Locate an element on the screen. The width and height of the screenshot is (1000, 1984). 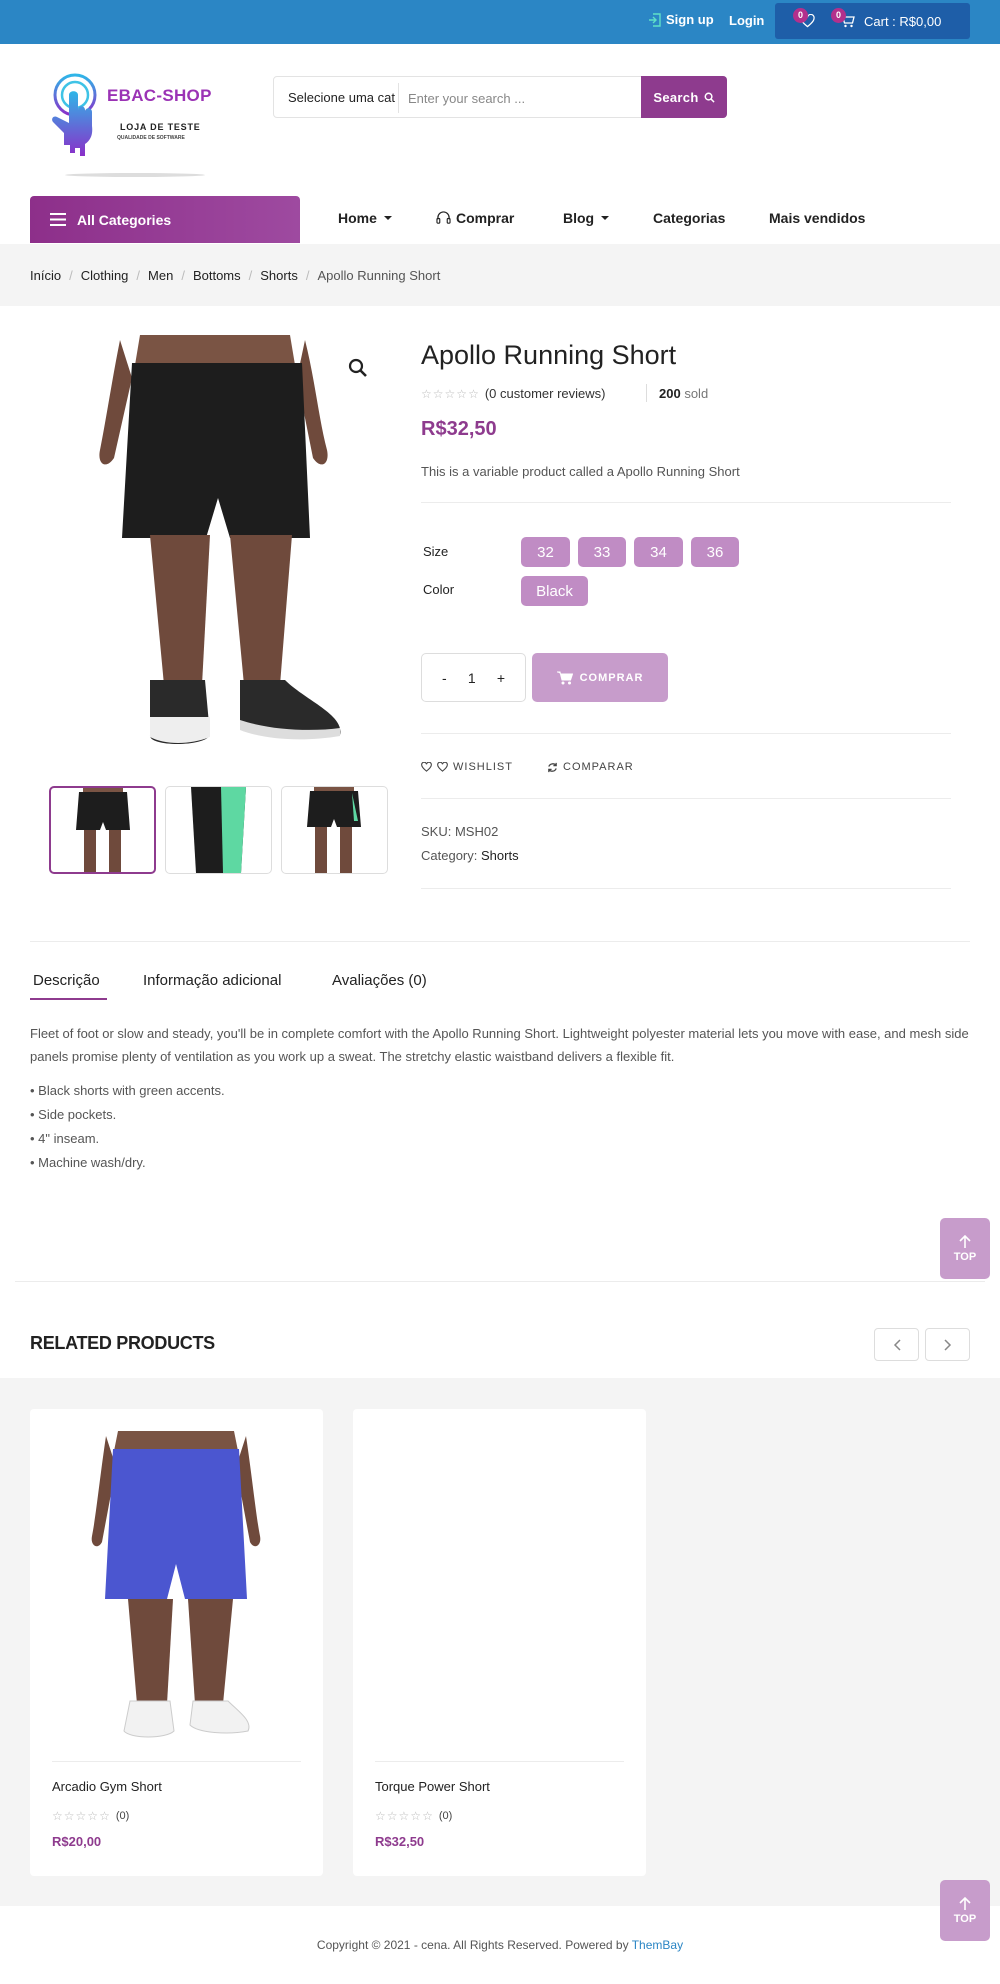
sold-label: sold is located at coordinates (696, 393).